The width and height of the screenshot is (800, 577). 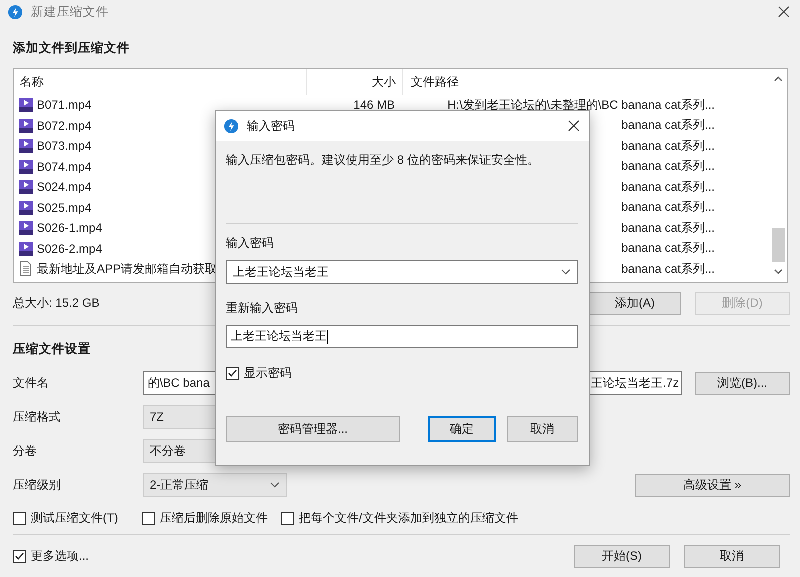 I want to click on checkbox-label: 显示密码, so click(x=268, y=373).